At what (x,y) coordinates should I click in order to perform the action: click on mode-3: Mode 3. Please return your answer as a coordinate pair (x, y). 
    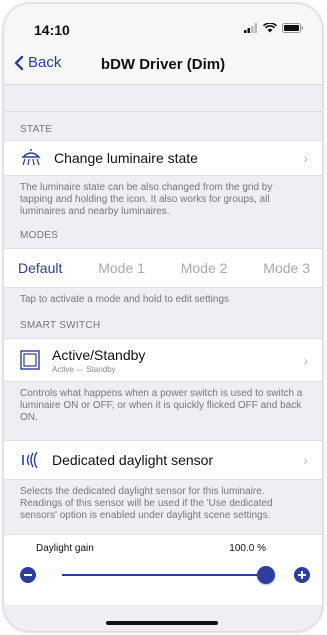
    Looking at the image, I should click on (286, 268).